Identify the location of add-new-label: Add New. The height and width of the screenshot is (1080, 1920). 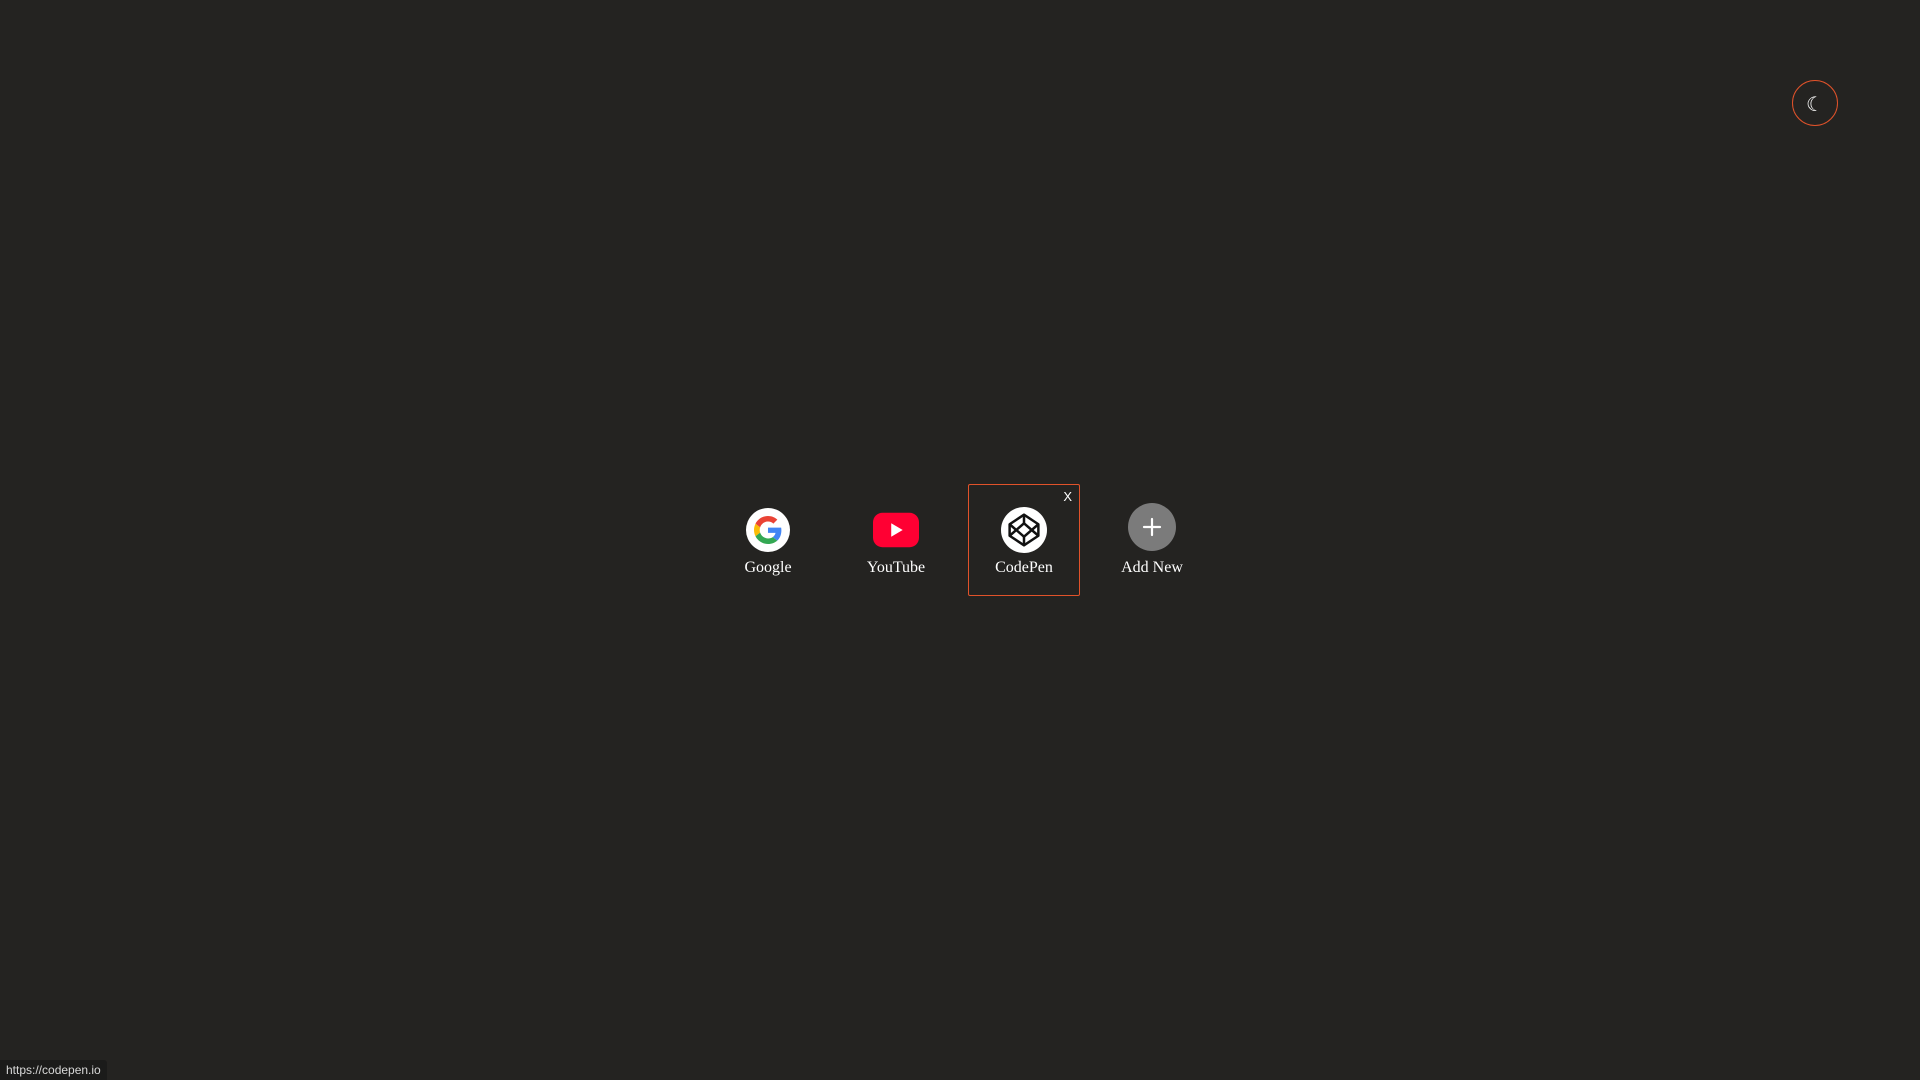
(1152, 567).